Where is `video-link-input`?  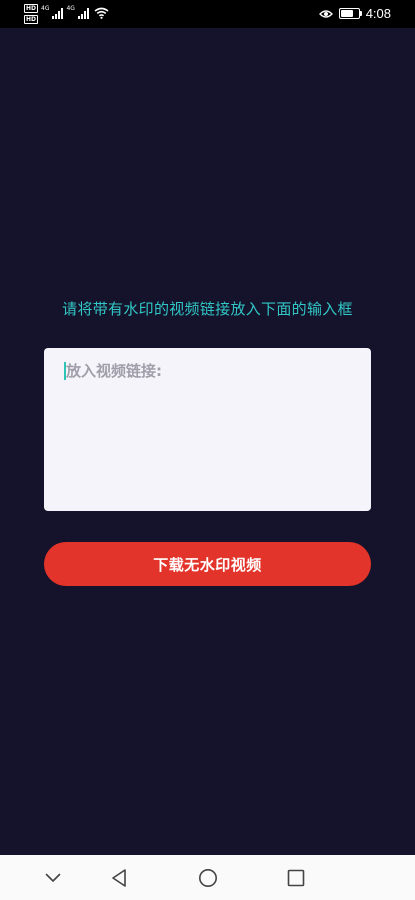
video-link-input is located at coordinates (207, 429).